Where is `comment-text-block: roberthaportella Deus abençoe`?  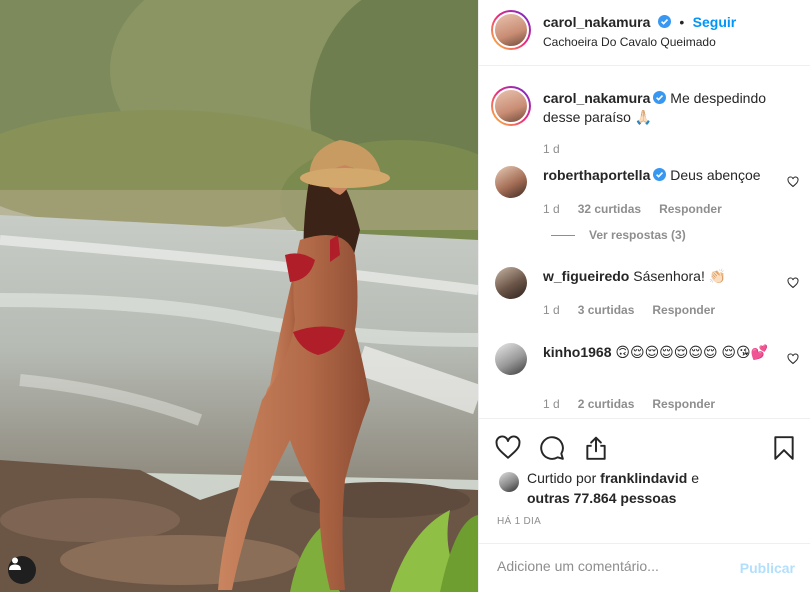 comment-text-block: roberthaportella Deus abençoe is located at coordinates (658, 175).